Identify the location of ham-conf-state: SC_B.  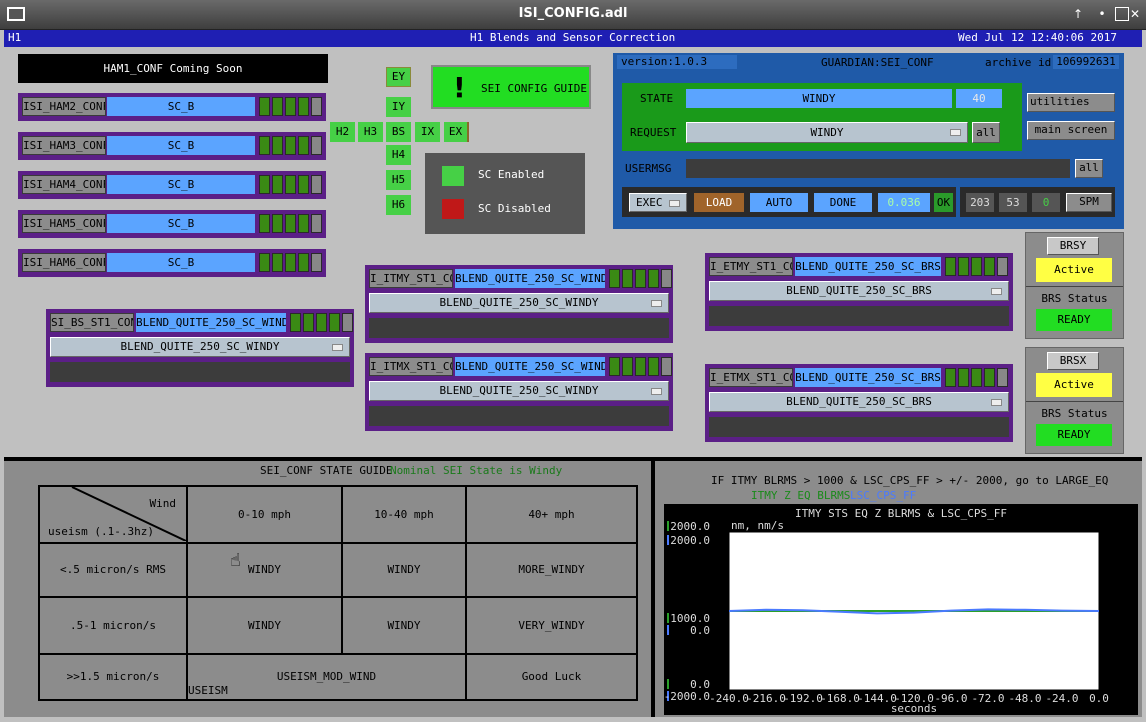
(181, 262).